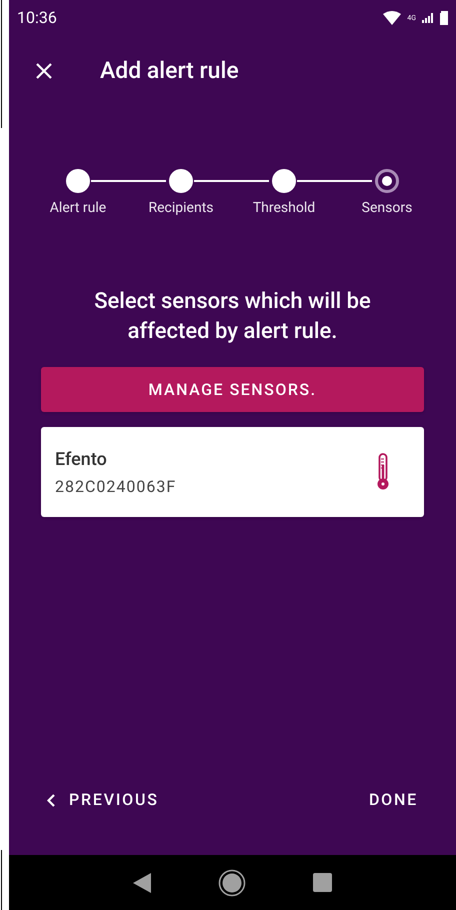 The height and width of the screenshot is (910, 456). Describe the element at coordinates (44, 71) in the screenshot. I see `close-icon` at that location.